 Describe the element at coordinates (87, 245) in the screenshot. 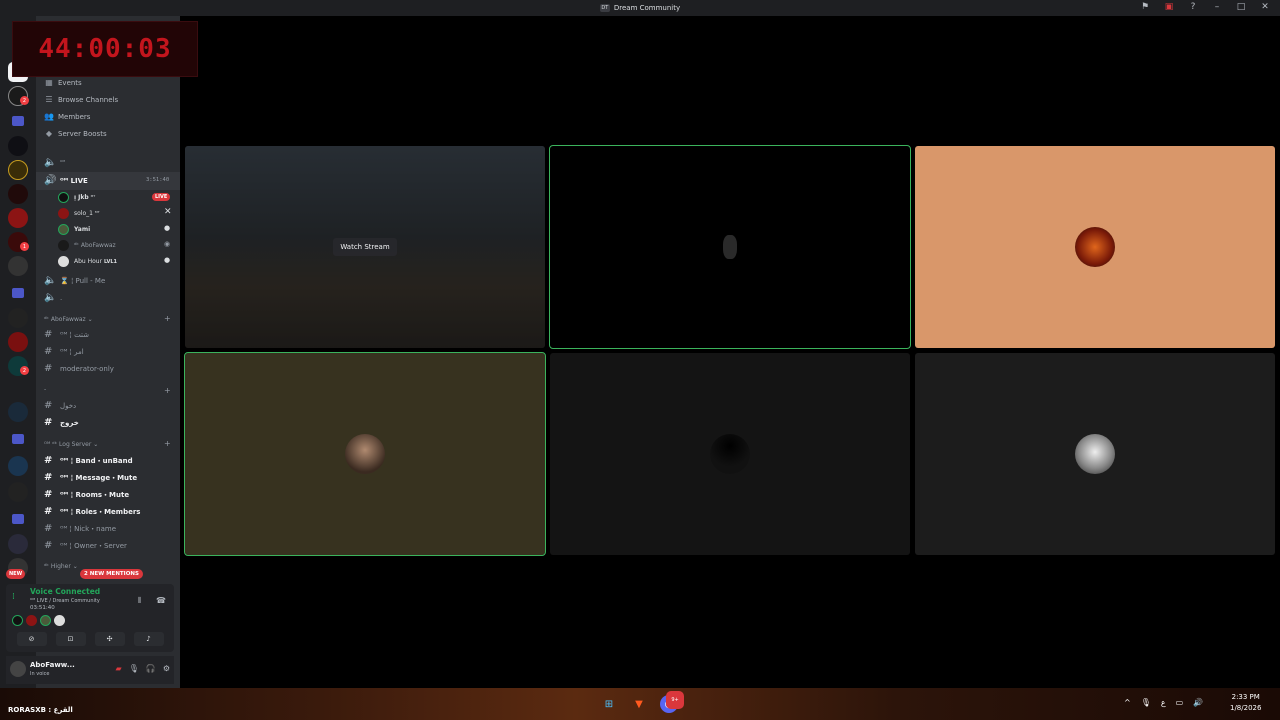

I see `voice-user: ᵈᵏ AboFawwaz` at that location.